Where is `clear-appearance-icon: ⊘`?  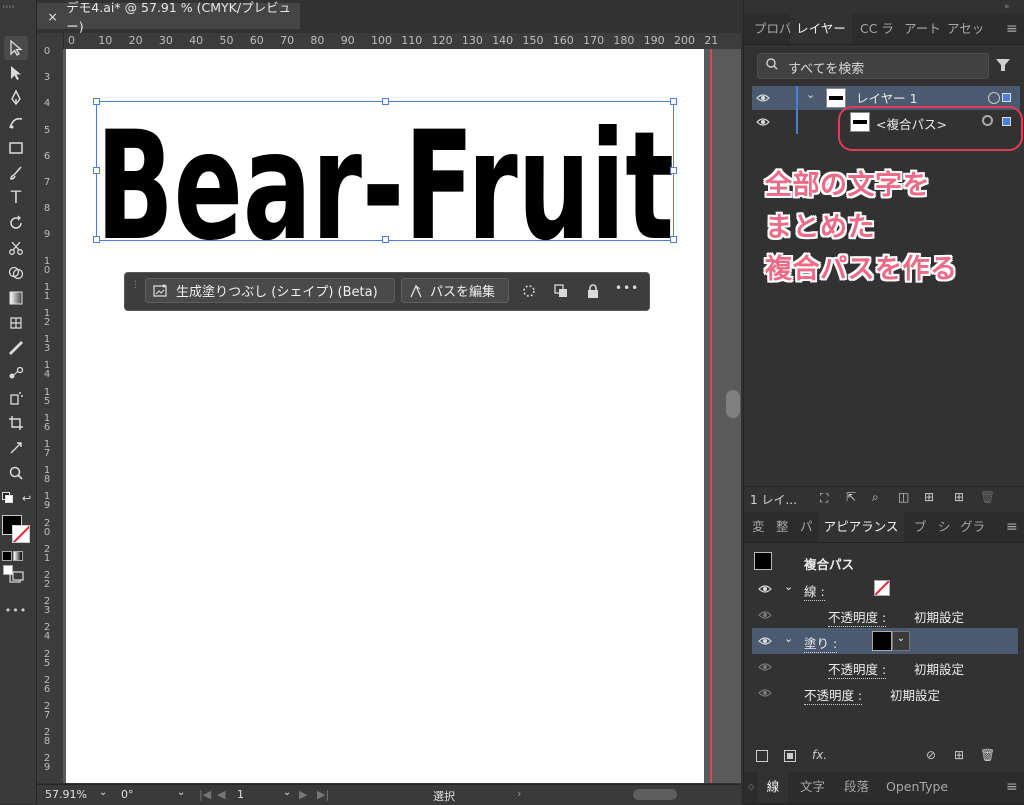
clear-appearance-icon: ⊘ is located at coordinates (931, 755).